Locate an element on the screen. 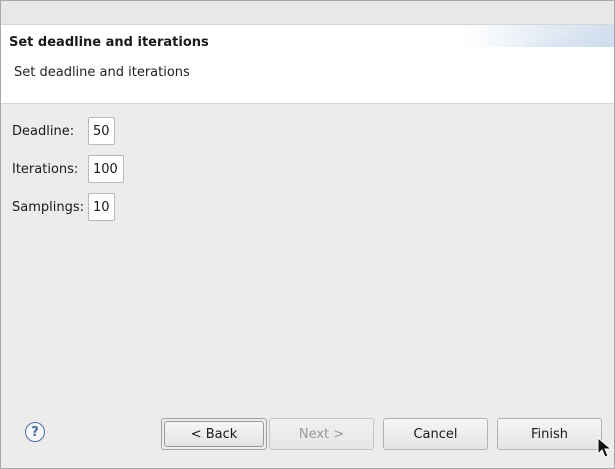  mouse-pointer-icon is located at coordinates (605, 447).